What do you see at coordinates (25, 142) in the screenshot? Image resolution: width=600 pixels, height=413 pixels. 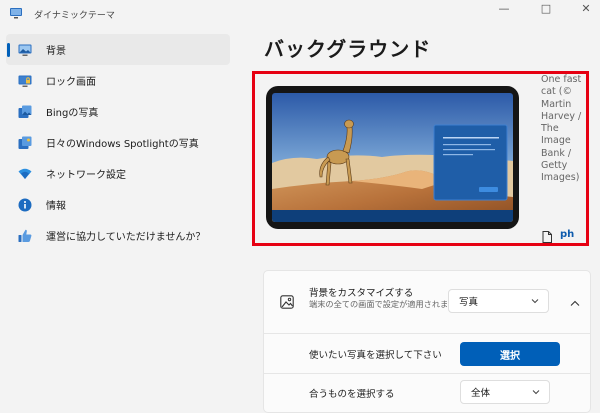 I see `spotlight-icon` at bounding box center [25, 142].